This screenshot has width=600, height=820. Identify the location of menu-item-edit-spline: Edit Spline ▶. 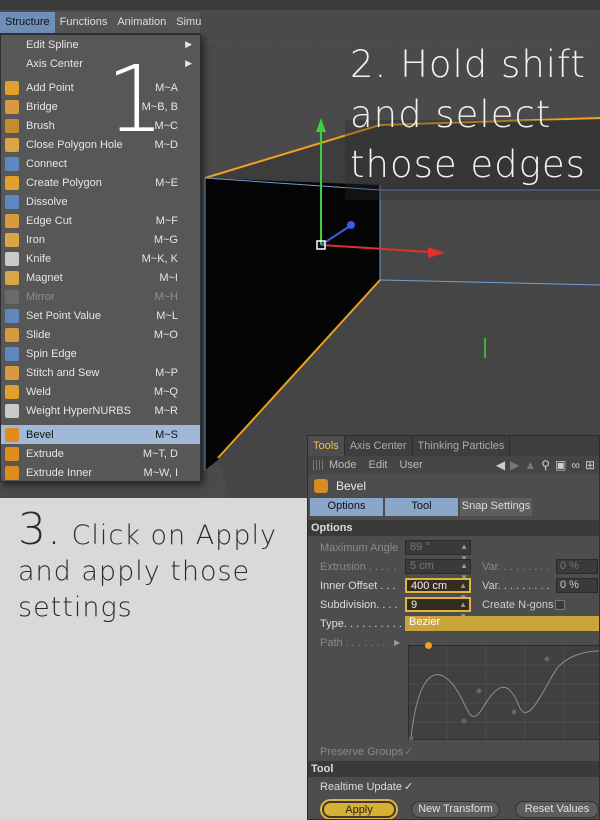
(100, 44).